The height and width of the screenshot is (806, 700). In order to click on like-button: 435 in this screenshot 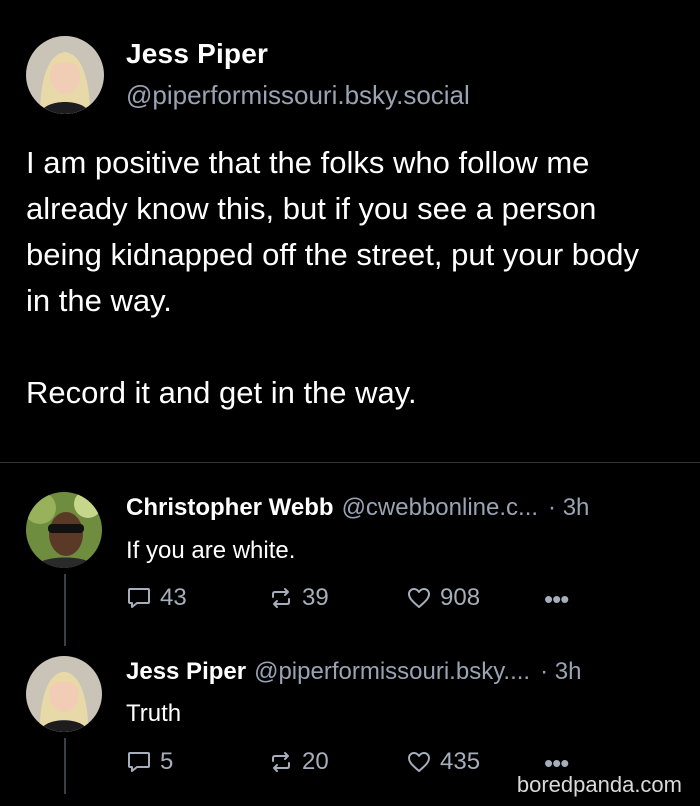, I will do `click(443, 762)`.